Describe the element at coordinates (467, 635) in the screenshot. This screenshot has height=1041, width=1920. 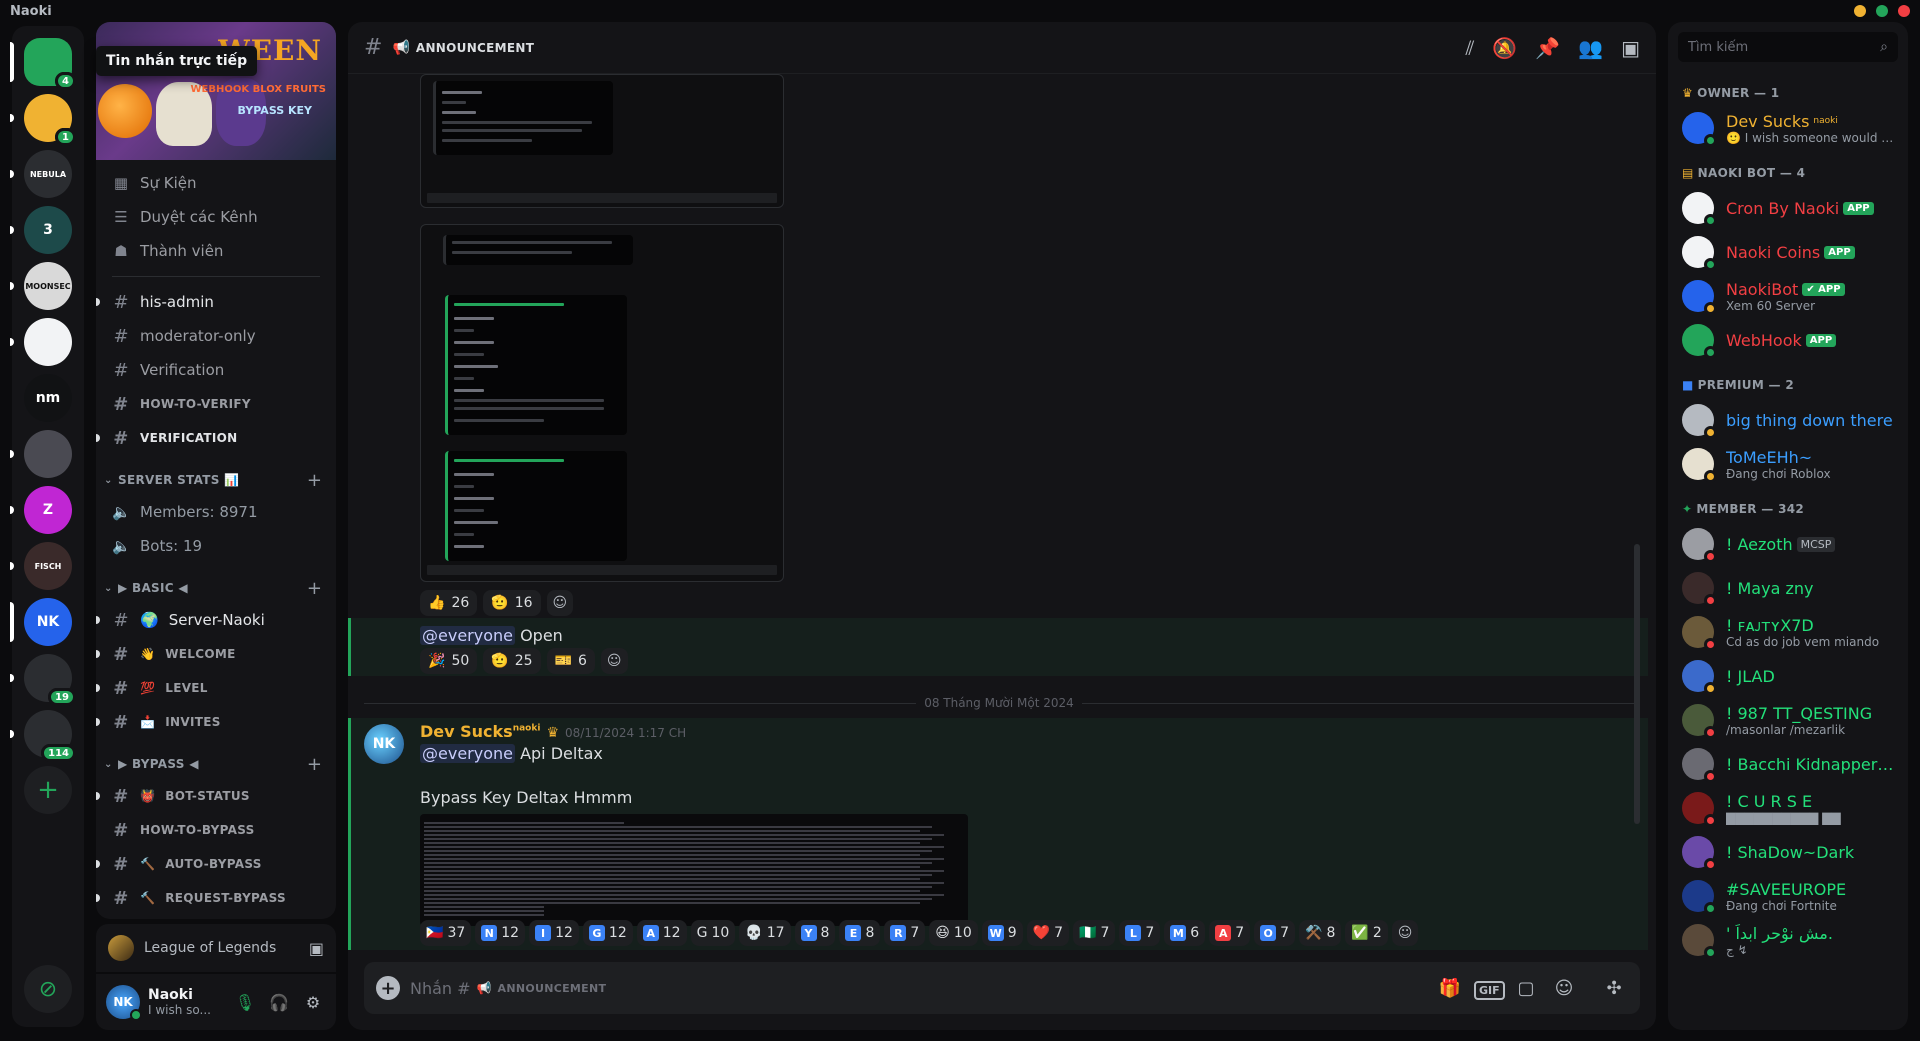
I see `everyone-mention: @everyone` at that location.